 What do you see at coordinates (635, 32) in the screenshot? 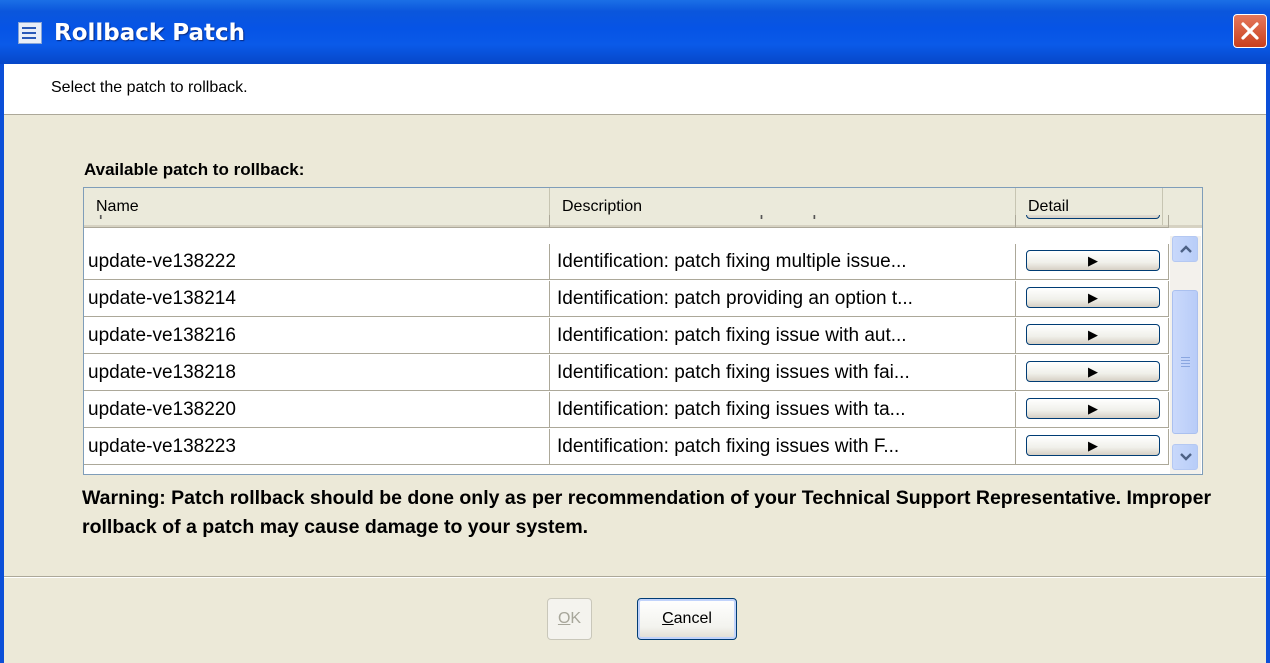
I see `title-bar: Rollback Patch` at bounding box center [635, 32].